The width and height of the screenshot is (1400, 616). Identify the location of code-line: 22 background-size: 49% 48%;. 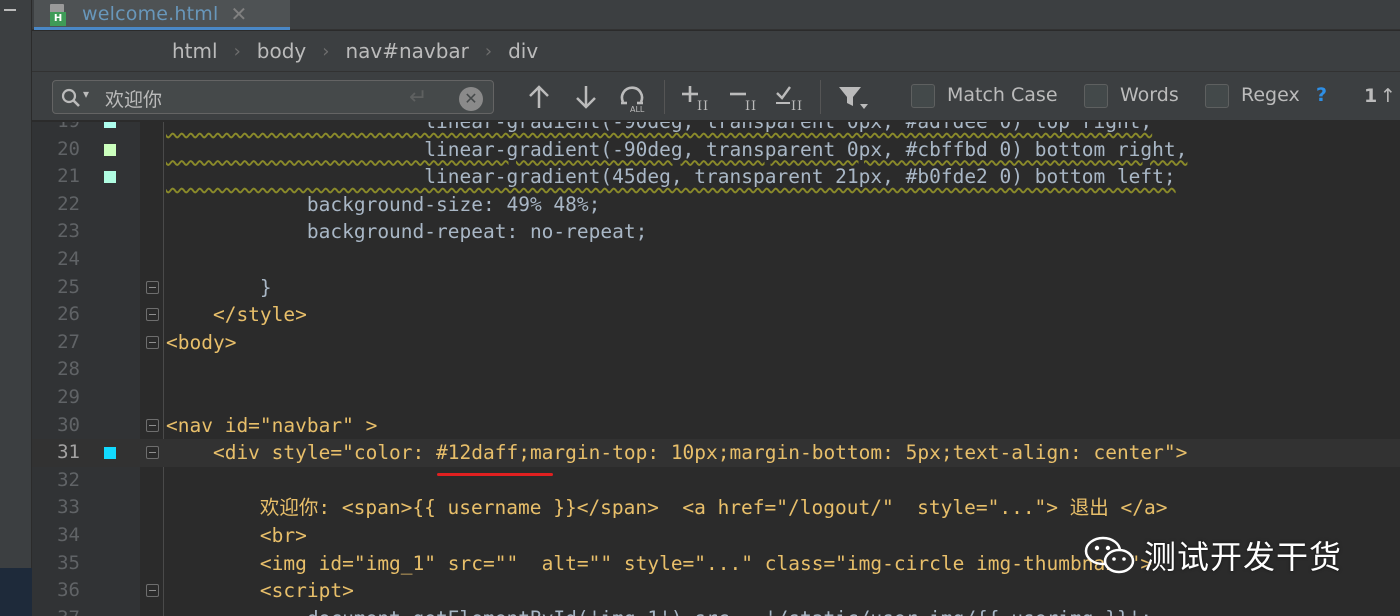
(716, 205).